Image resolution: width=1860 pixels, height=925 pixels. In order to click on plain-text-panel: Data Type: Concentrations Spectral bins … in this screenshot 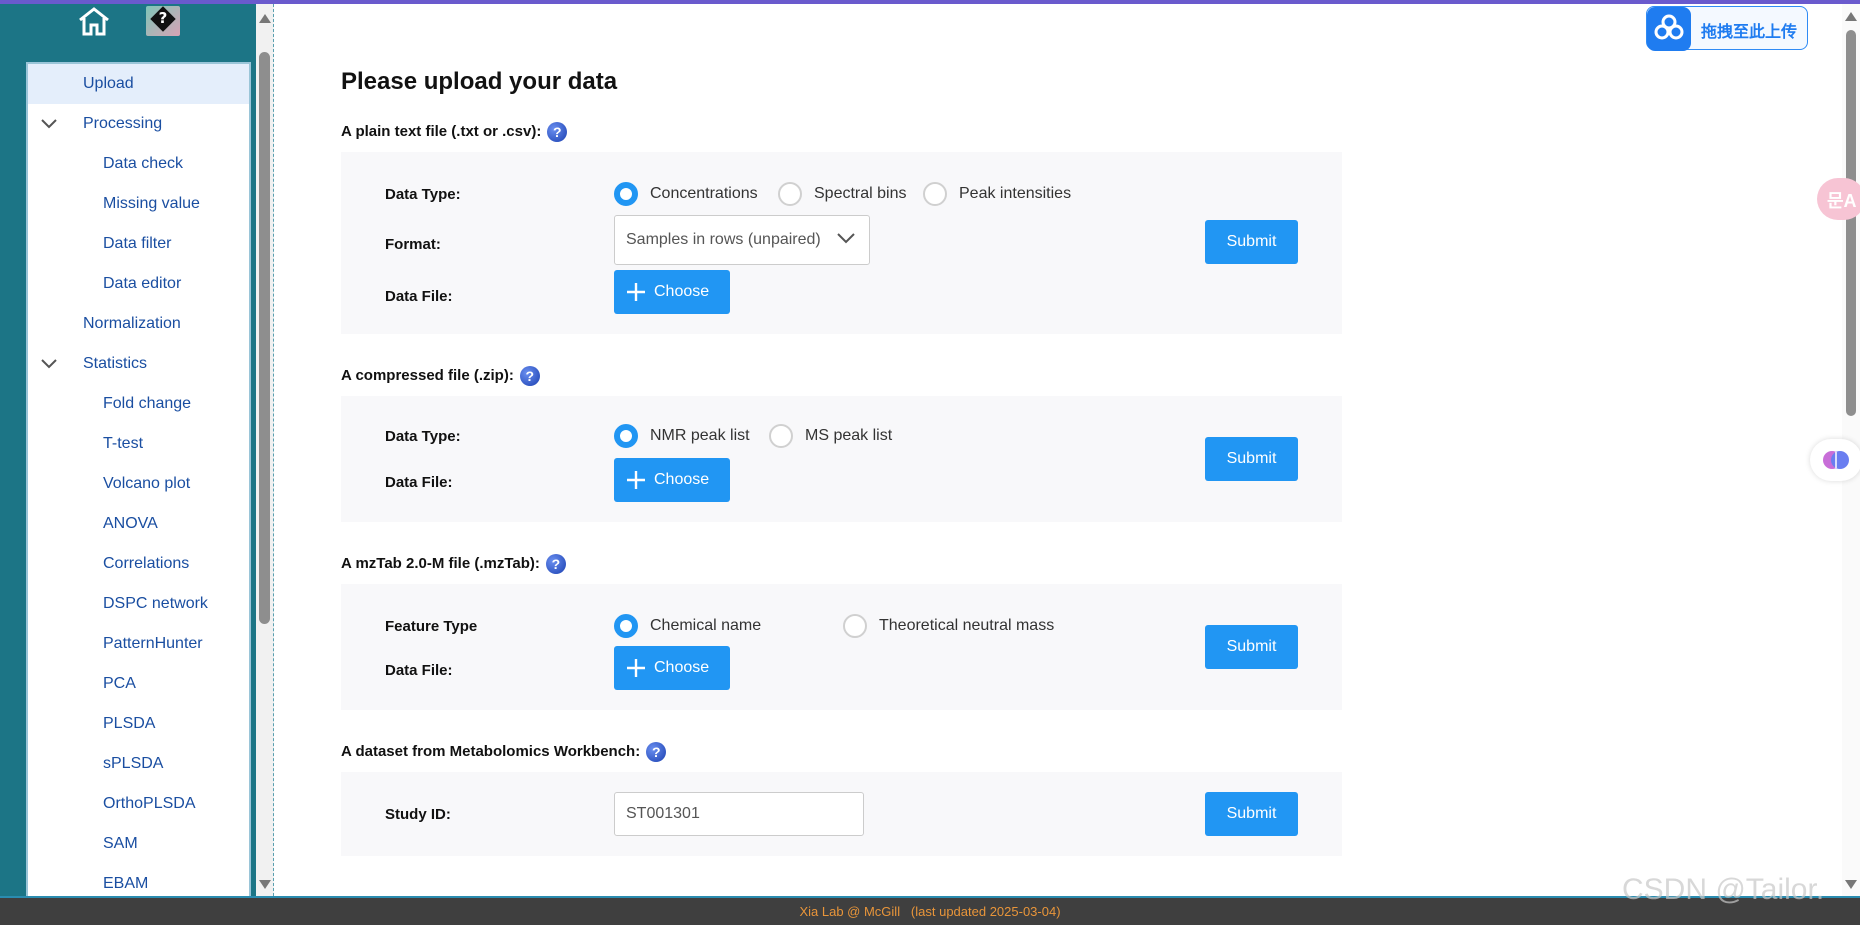, I will do `click(841, 243)`.